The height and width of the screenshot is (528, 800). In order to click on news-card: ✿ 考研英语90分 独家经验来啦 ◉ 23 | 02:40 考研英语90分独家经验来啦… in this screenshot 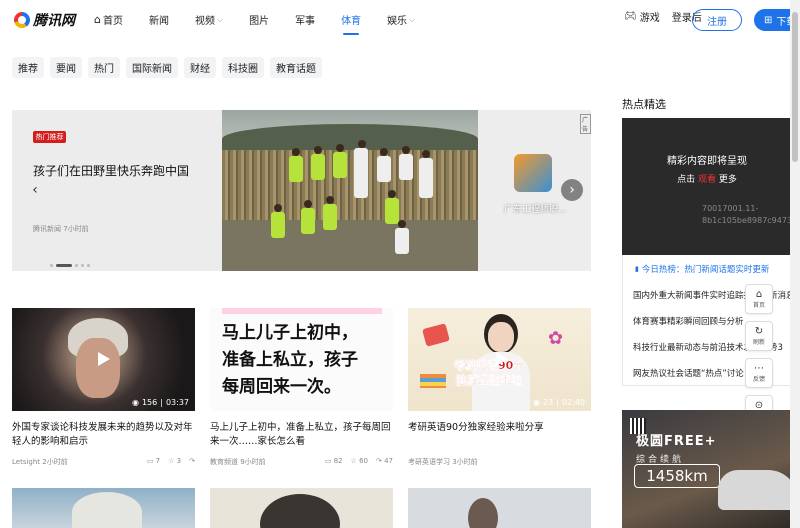, I will do `click(499, 387)`.